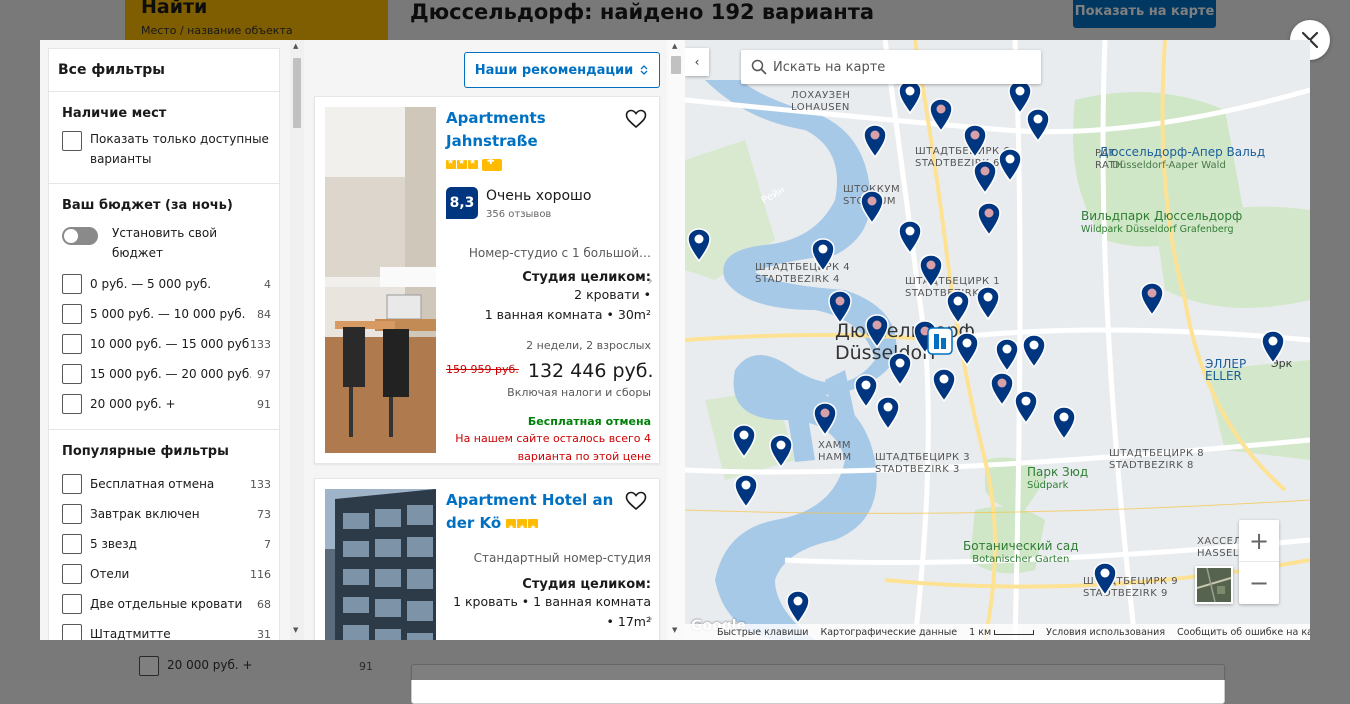  What do you see at coordinates (1021, 546) in the screenshot?
I see `map-label-text: Ботанический сад` at bounding box center [1021, 546].